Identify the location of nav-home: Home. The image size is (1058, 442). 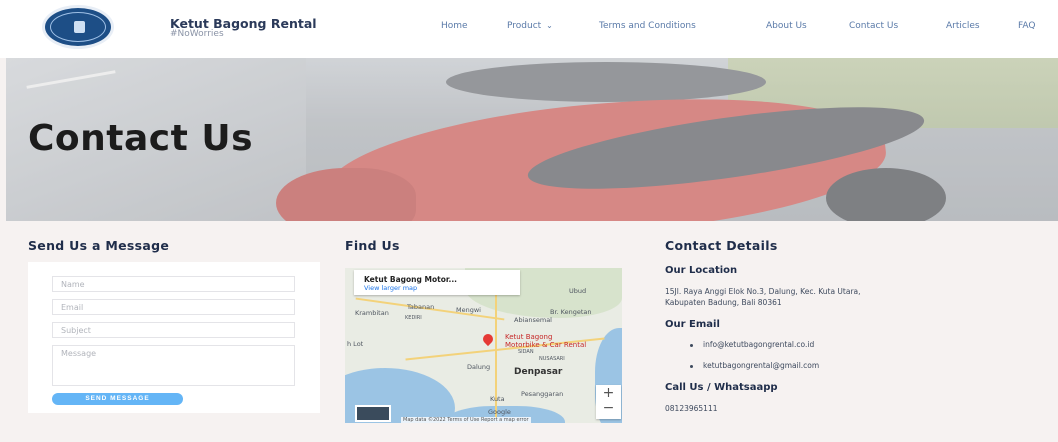
(454, 26).